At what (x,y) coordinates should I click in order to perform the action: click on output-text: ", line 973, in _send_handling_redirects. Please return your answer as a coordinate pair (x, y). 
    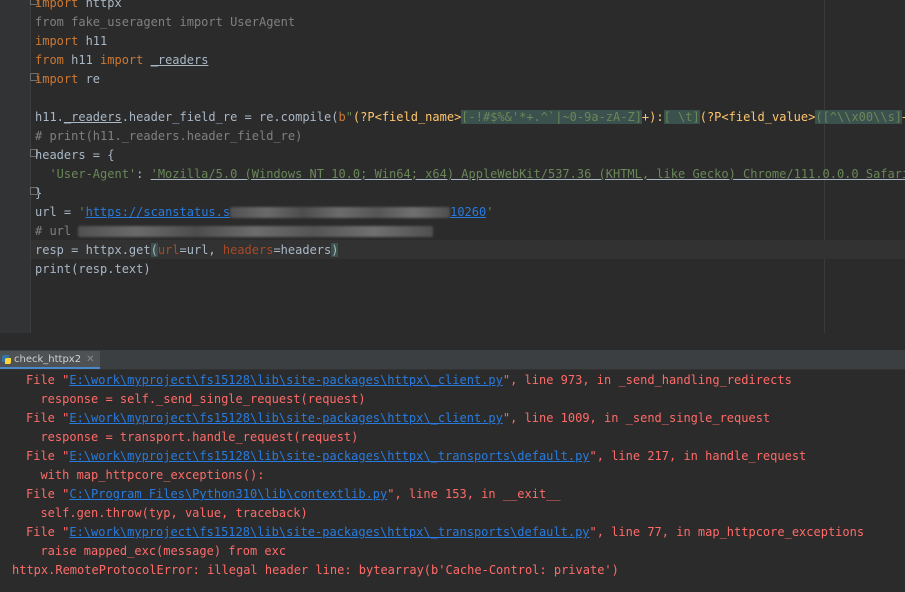
    Looking at the image, I should click on (647, 380).